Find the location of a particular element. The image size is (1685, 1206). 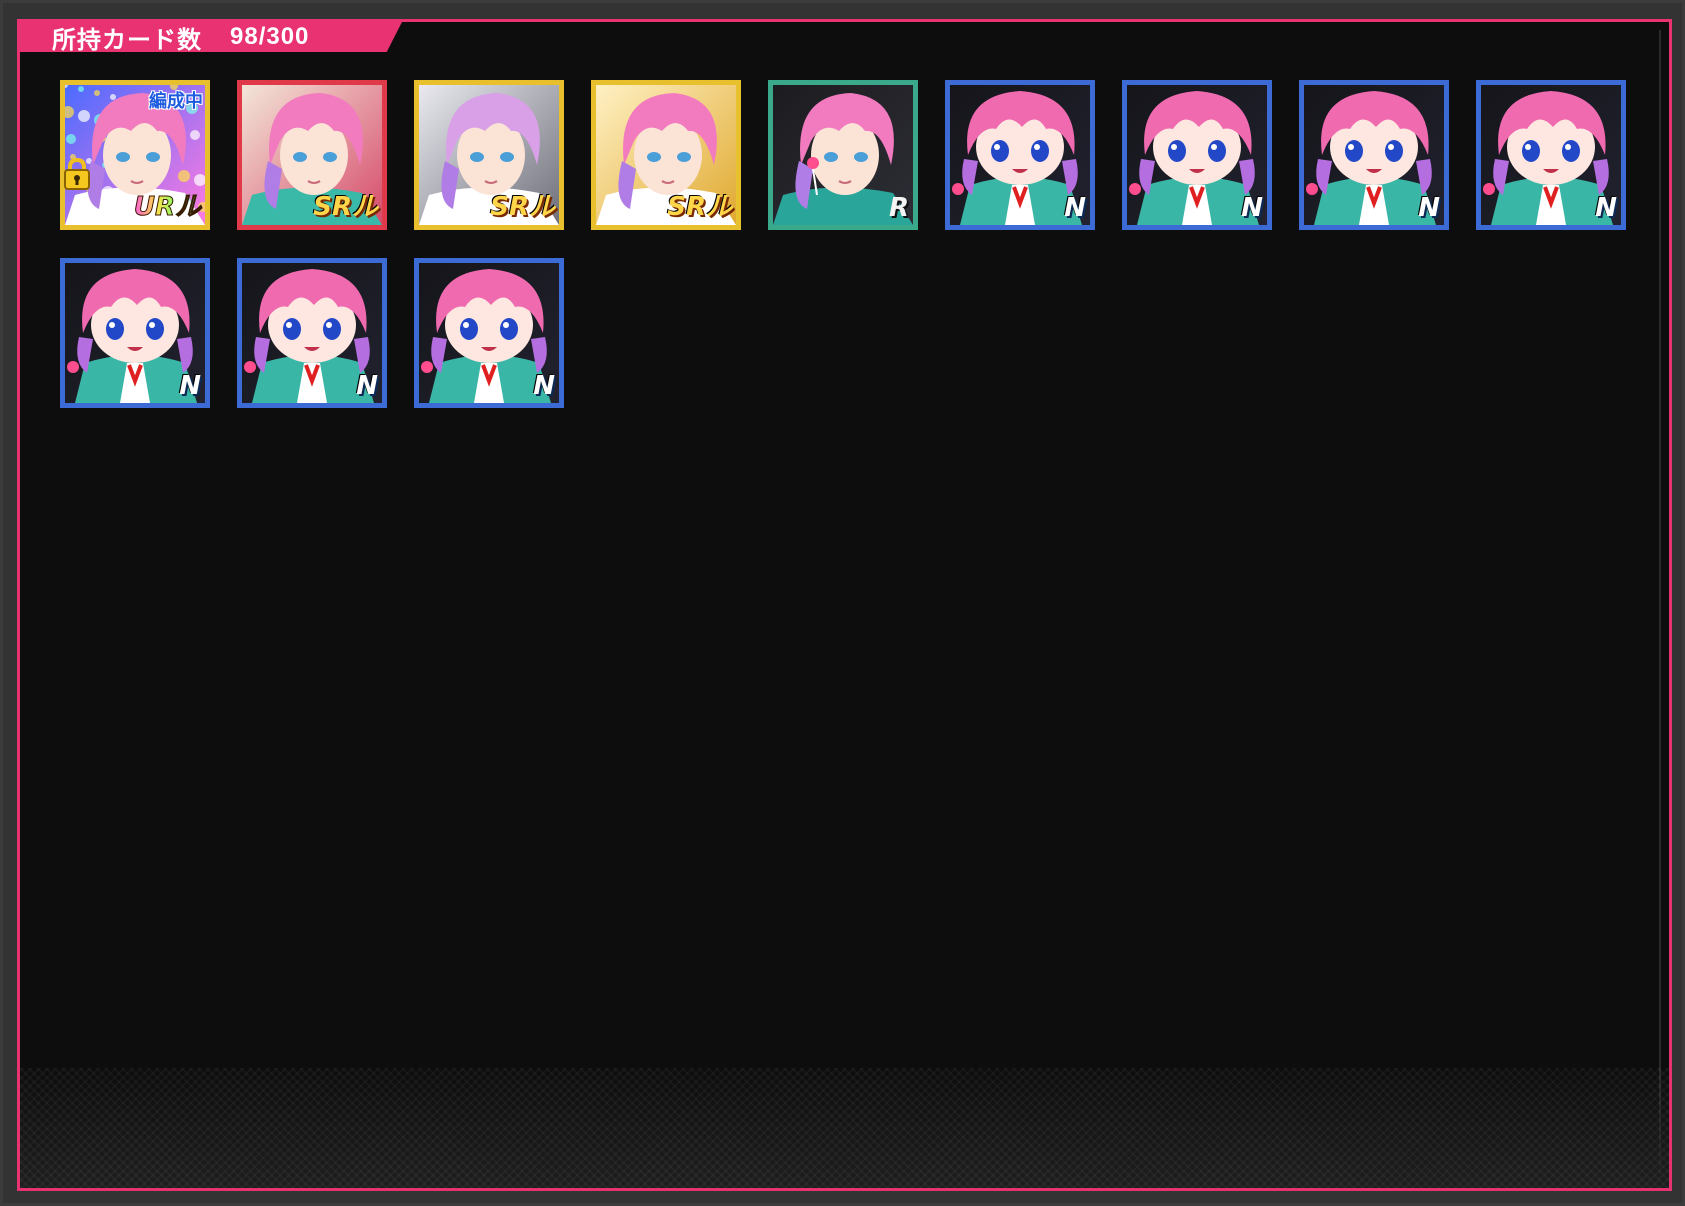

in-deck-badge: 編成中 is located at coordinates (176, 101).